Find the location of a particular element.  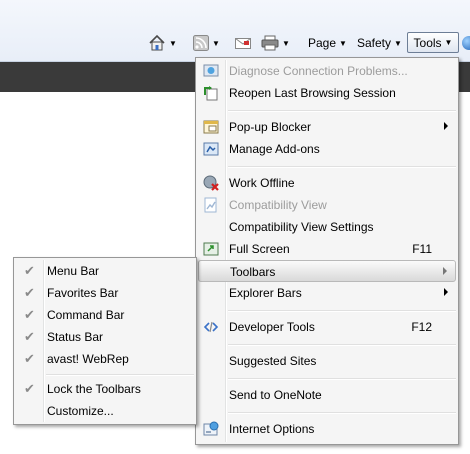

menu-item-label: Explorer Bars is located at coordinates (265, 293).